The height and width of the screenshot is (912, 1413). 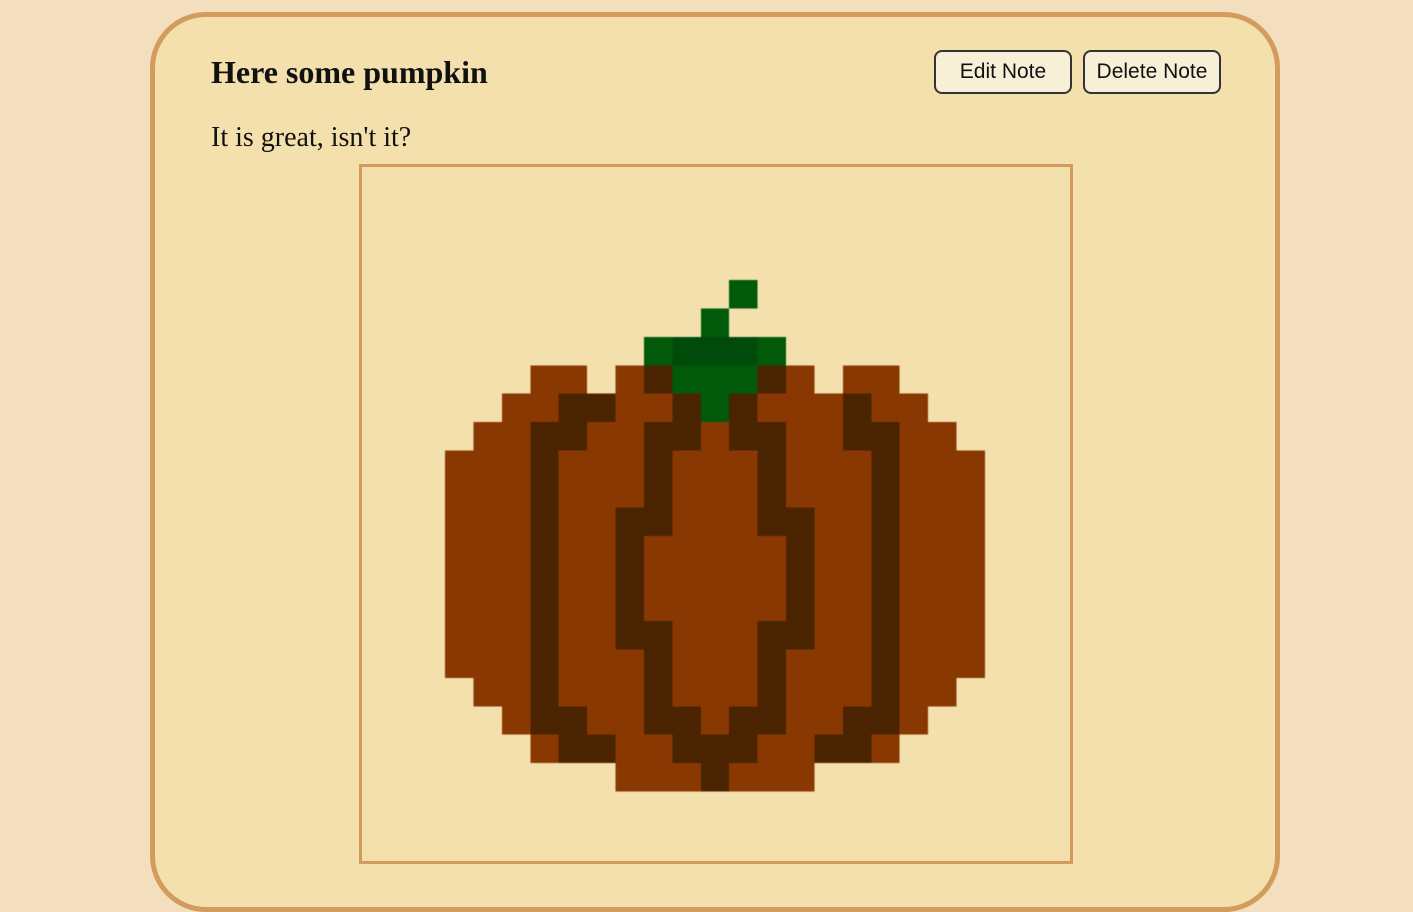 I want to click on delete-note-button: Delete Note, so click(x=1152, y=72).